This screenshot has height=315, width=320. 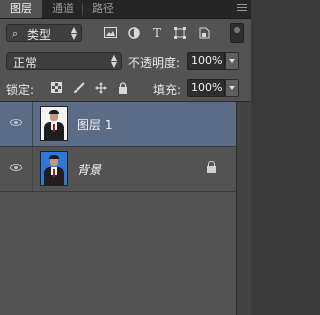 What do you see at coordinates (122, 88) in the screenshot?
I see `lock-all-icon` at bounding box center [122, 88].